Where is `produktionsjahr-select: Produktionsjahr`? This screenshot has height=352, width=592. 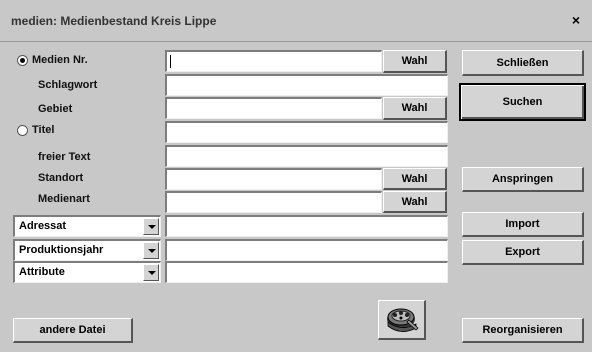 produktionsjahr-select: Produktionsjahr is located at coordinates (87, 250).